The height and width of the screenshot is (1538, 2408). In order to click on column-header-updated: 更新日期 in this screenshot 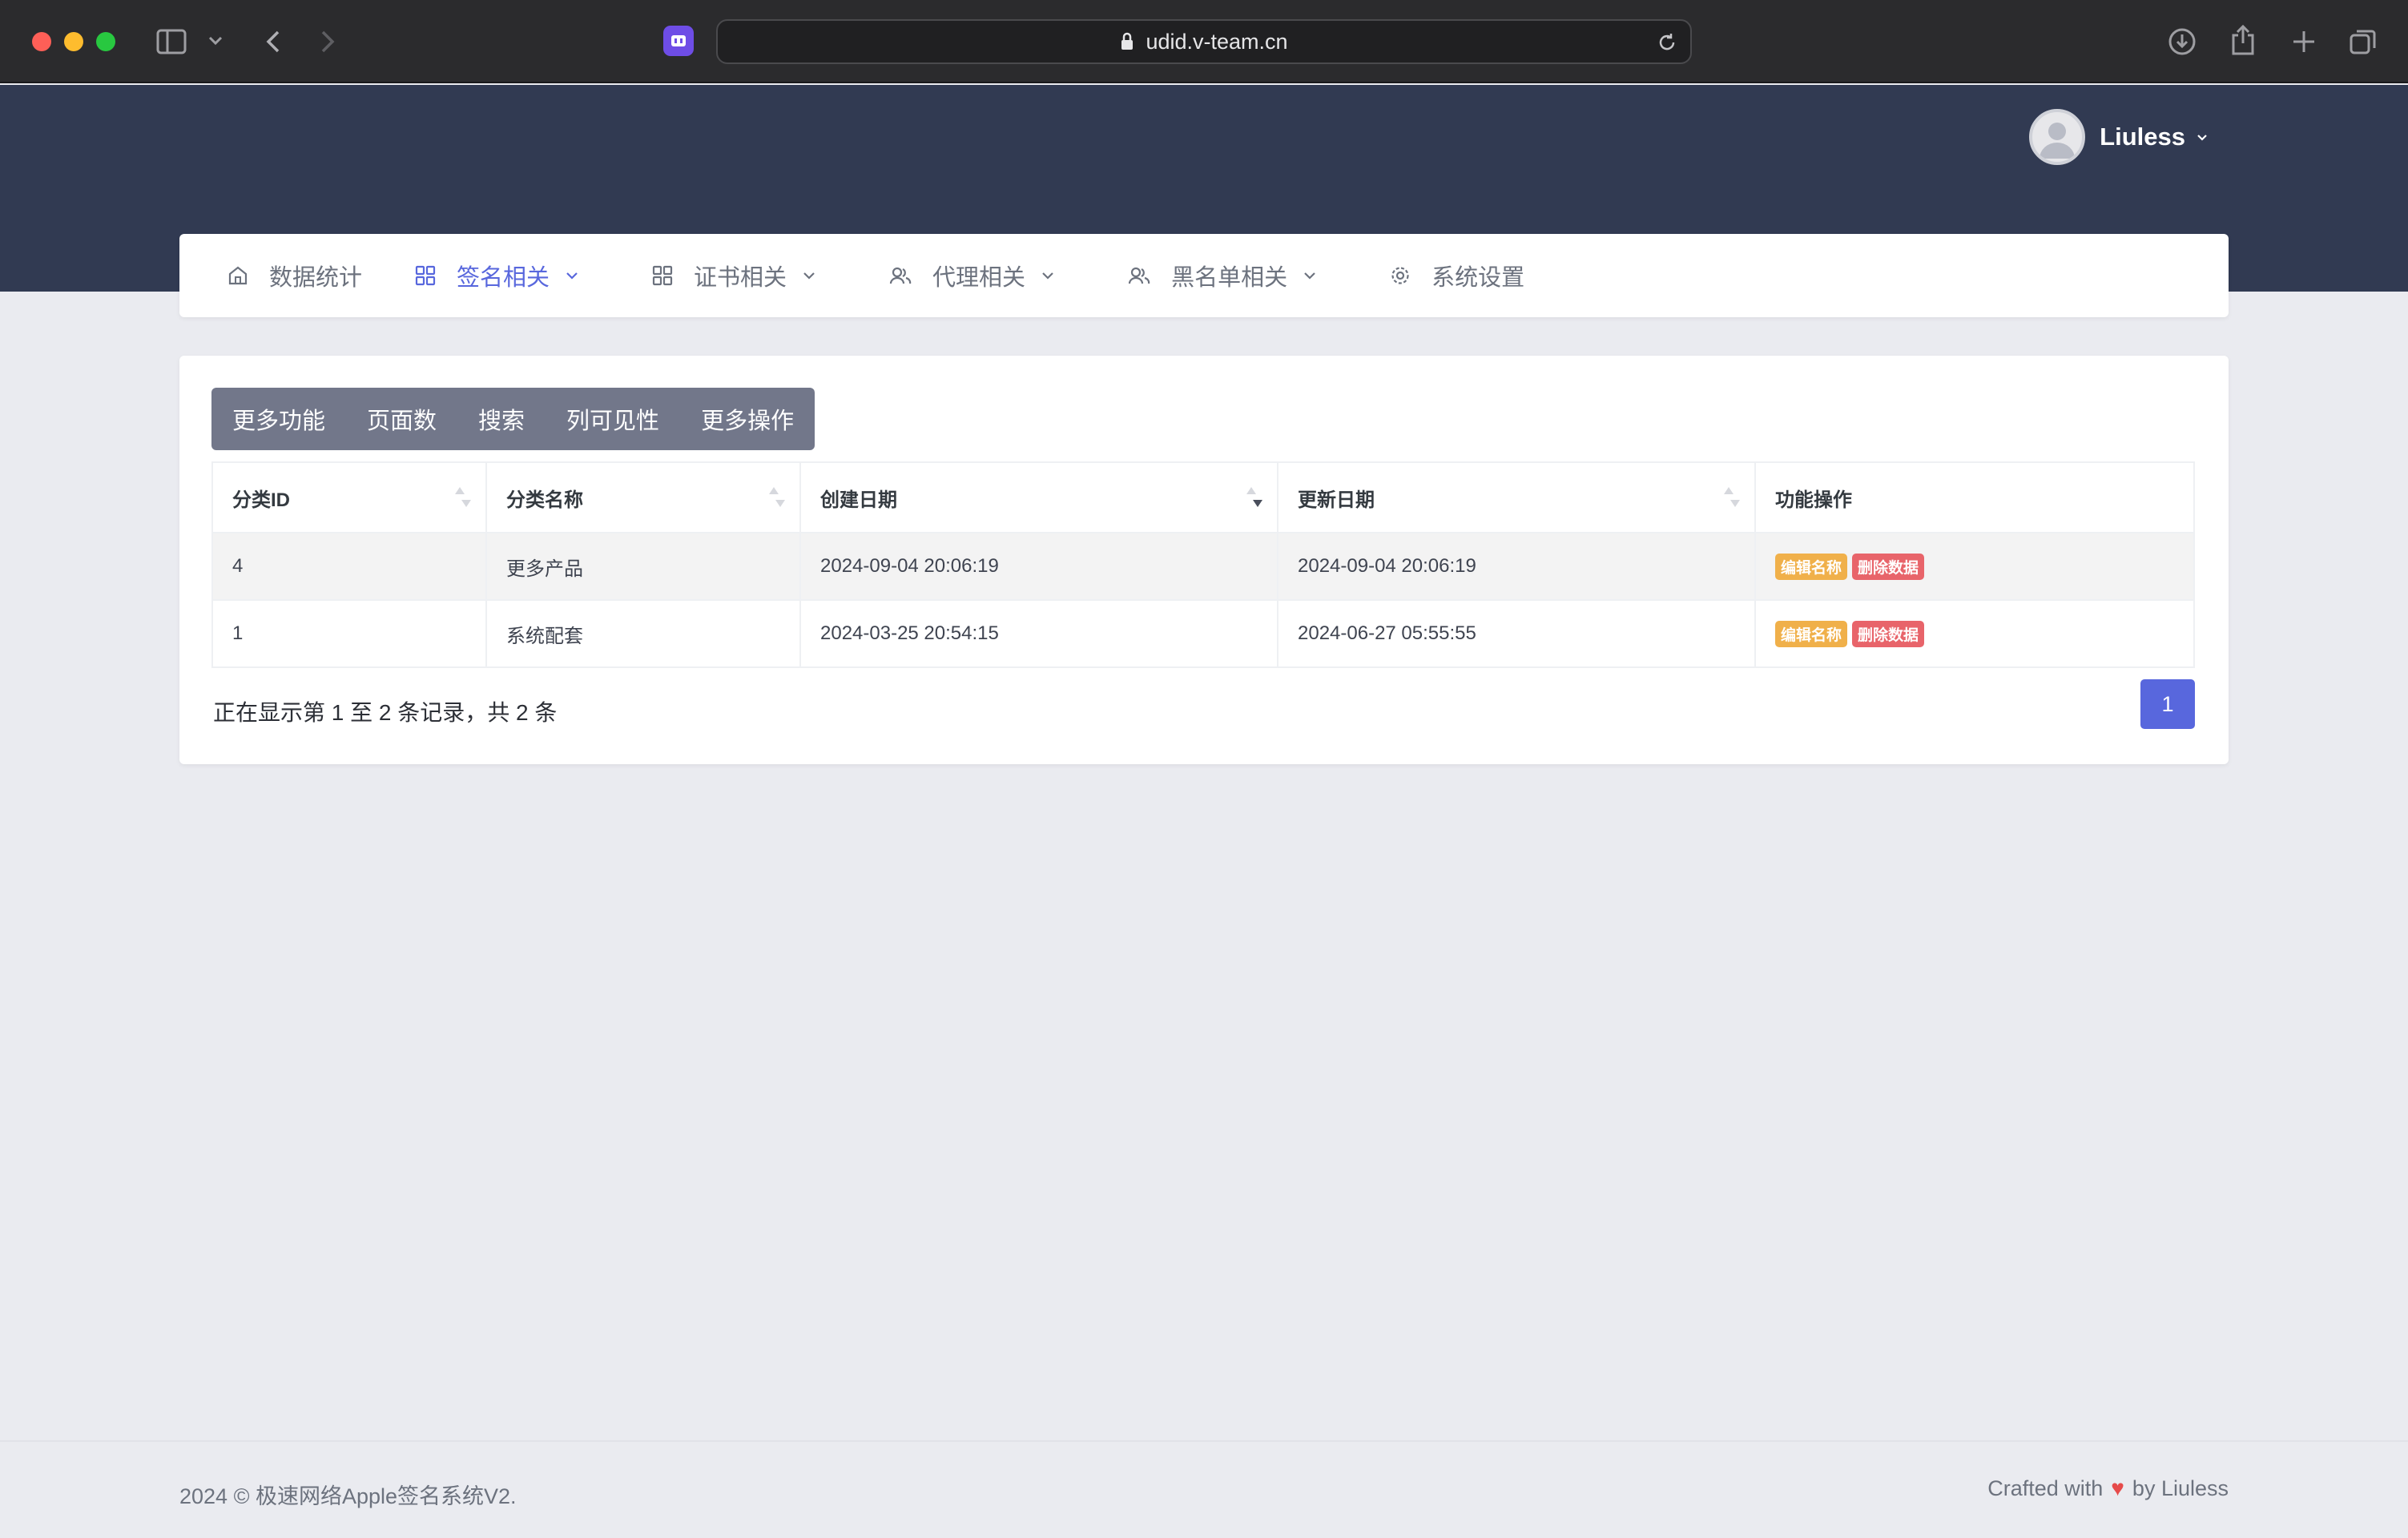, I will do `click(1516, 497)`.